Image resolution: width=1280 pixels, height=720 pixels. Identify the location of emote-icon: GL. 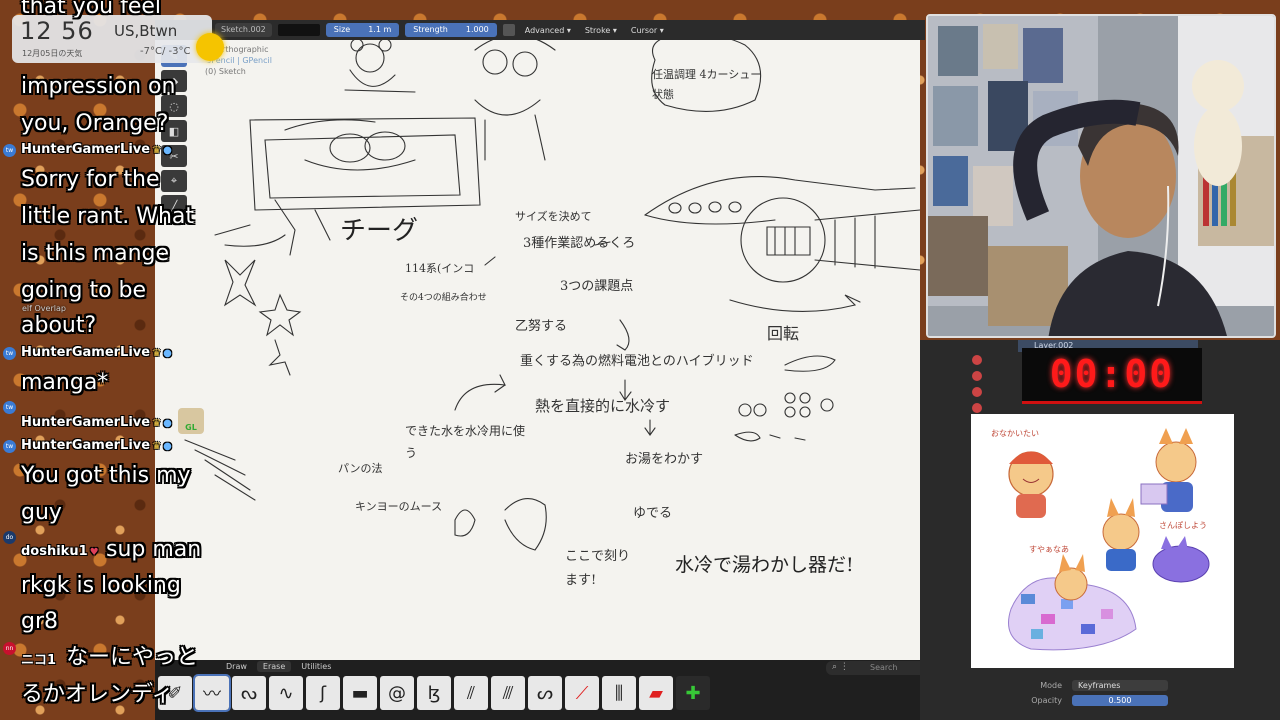
(191, 421).